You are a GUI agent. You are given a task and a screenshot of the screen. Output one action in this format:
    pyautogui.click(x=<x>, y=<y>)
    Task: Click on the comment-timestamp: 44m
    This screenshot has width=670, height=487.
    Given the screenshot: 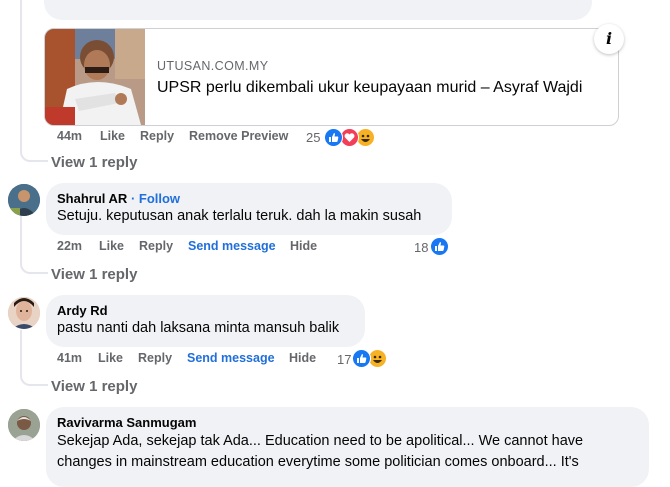 What is the action you would take?
    pyautogui.click(x=69, y=136)
    